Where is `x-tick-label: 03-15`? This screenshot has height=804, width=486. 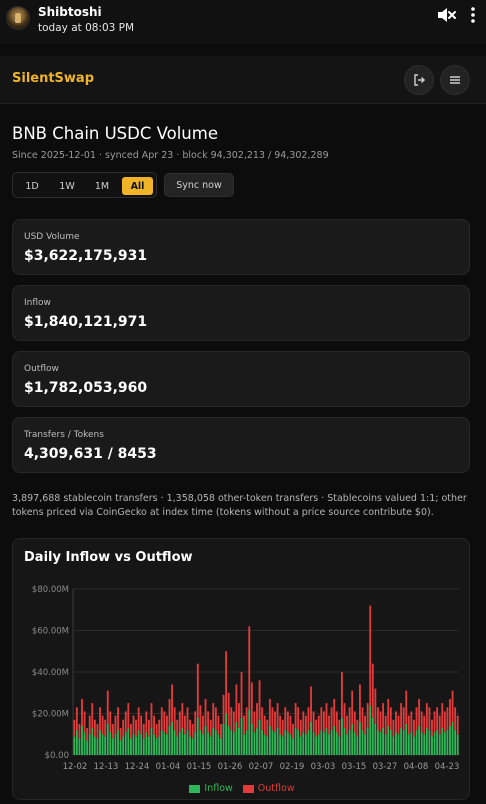
x-tick-label: 03-15 is located at coordinates (354, 767).